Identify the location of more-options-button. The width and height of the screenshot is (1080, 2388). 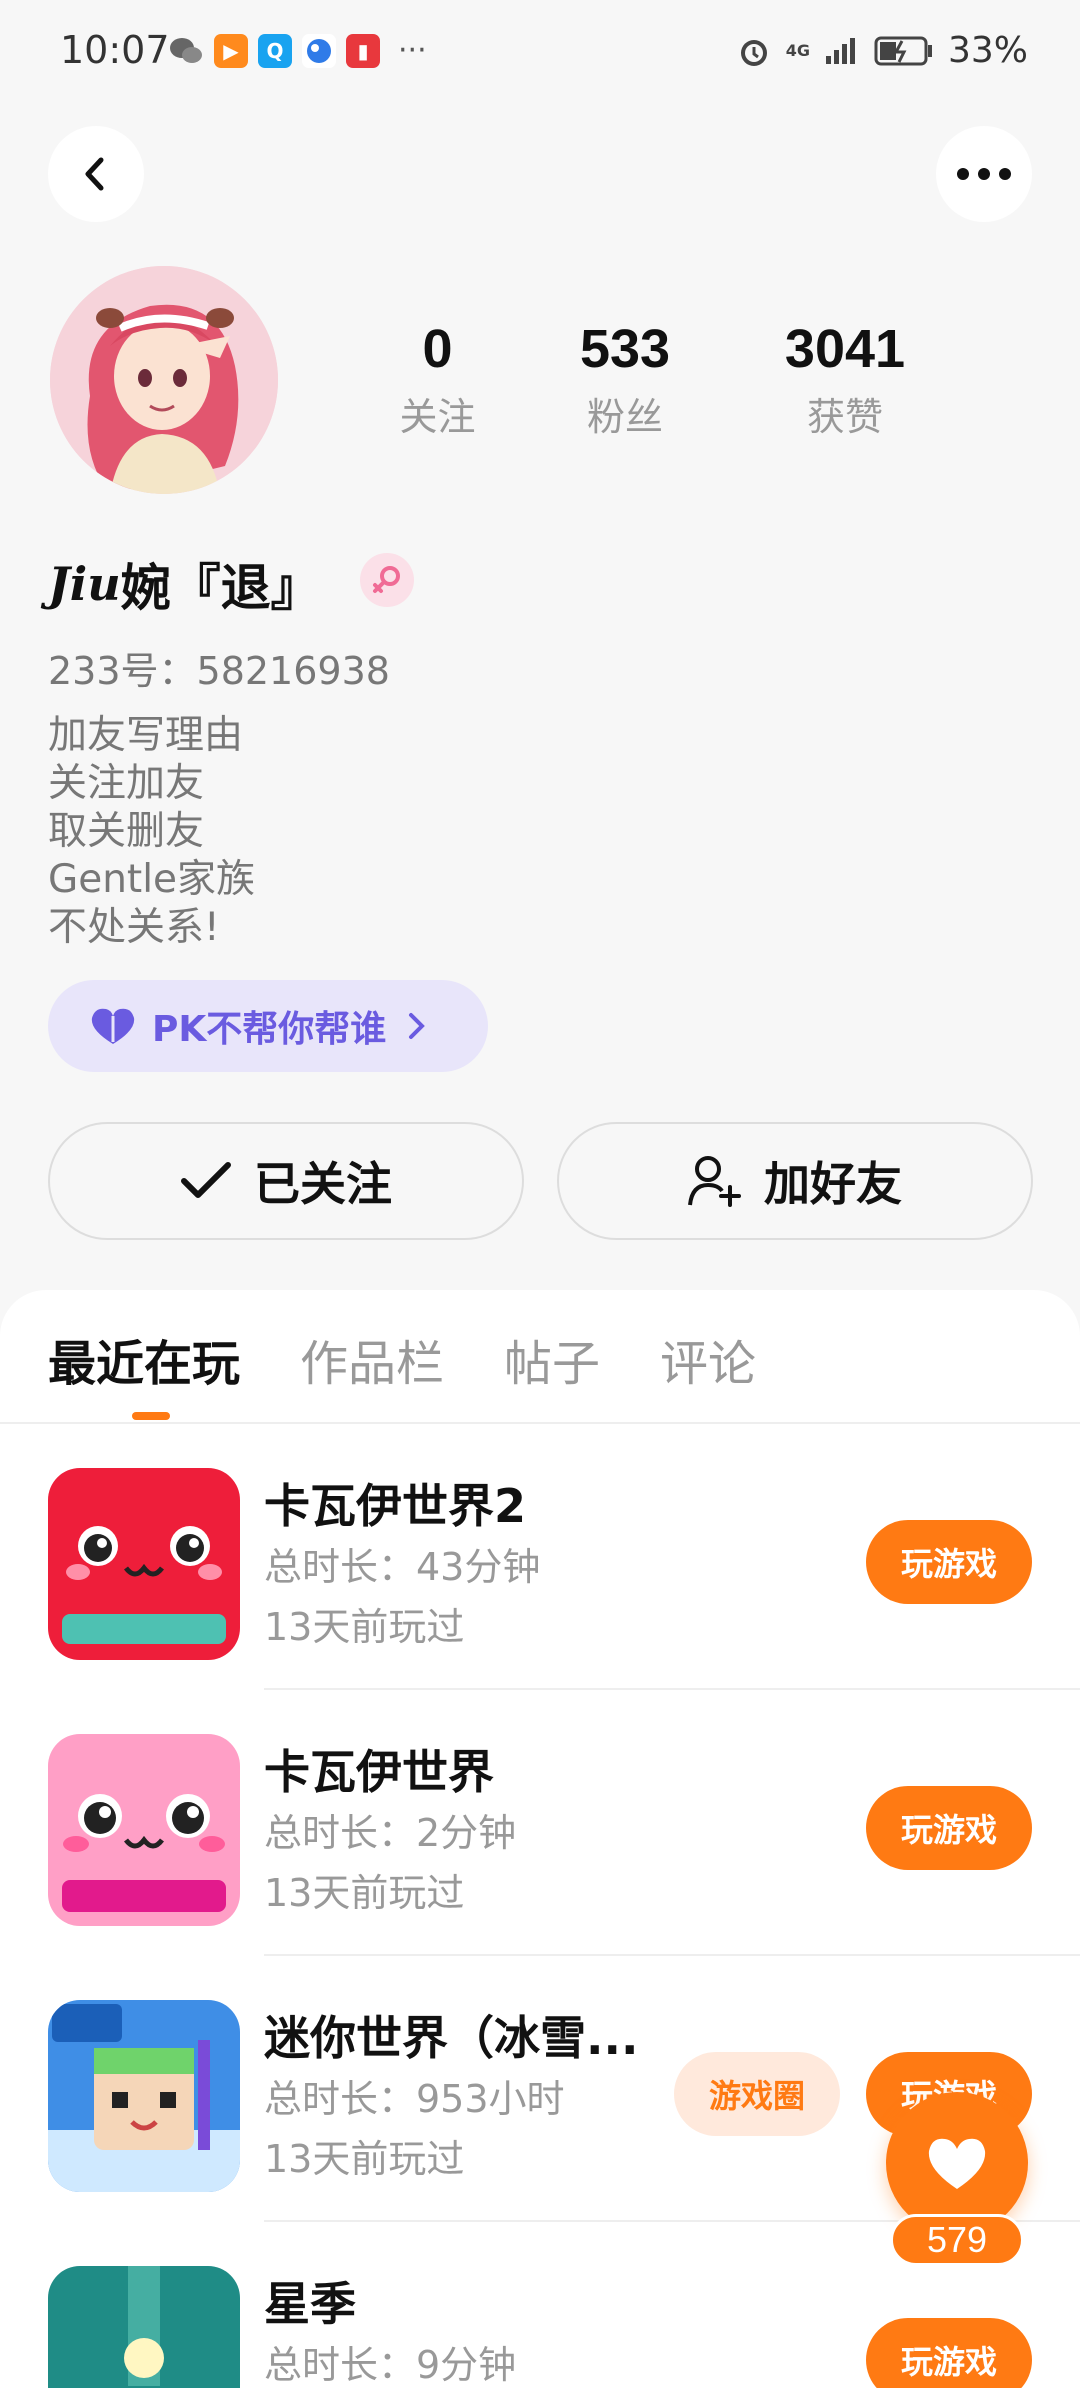
(984, 174).